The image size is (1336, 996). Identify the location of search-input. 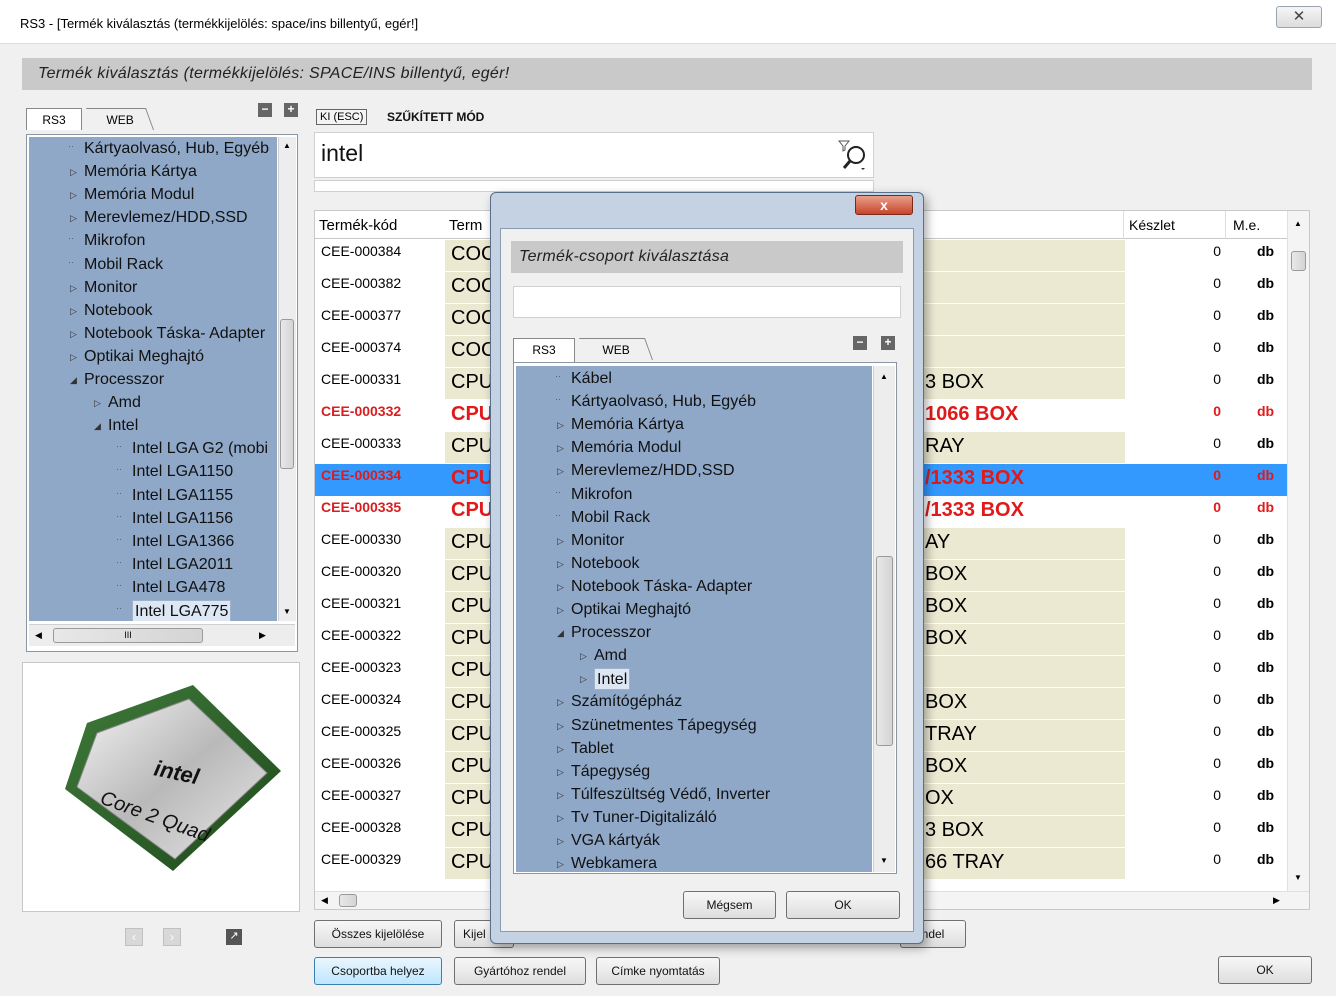
(559, 153).